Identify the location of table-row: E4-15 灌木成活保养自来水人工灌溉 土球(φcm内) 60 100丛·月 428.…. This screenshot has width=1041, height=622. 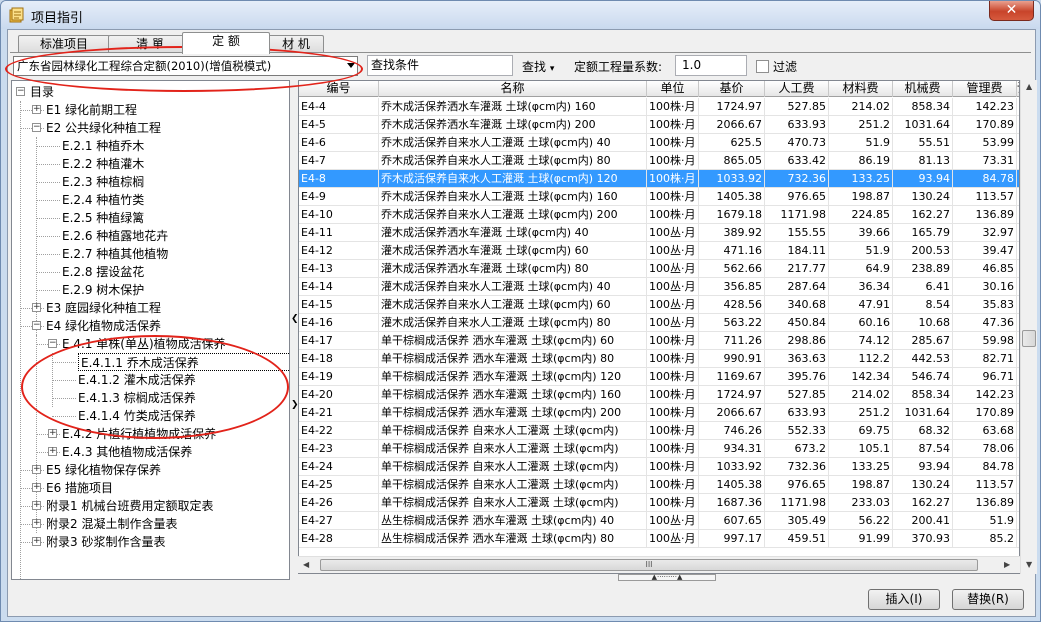
(659, 305).